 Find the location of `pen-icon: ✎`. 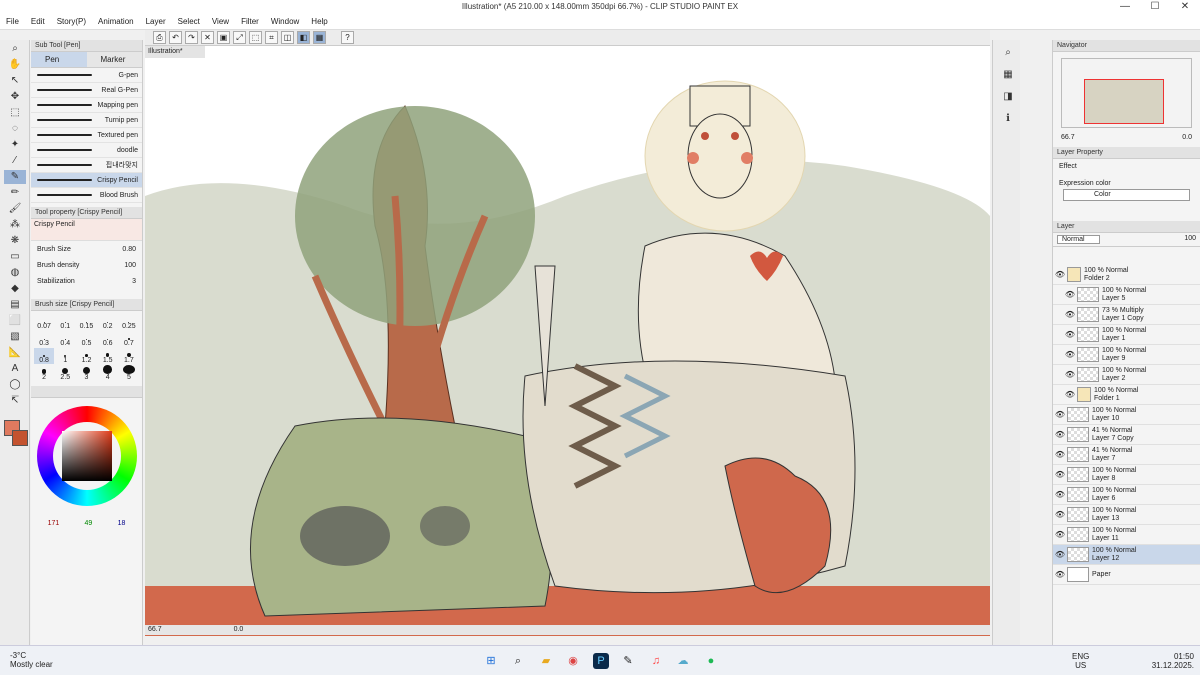

pen-icon: ✎ is located at coordinates (15, 177).